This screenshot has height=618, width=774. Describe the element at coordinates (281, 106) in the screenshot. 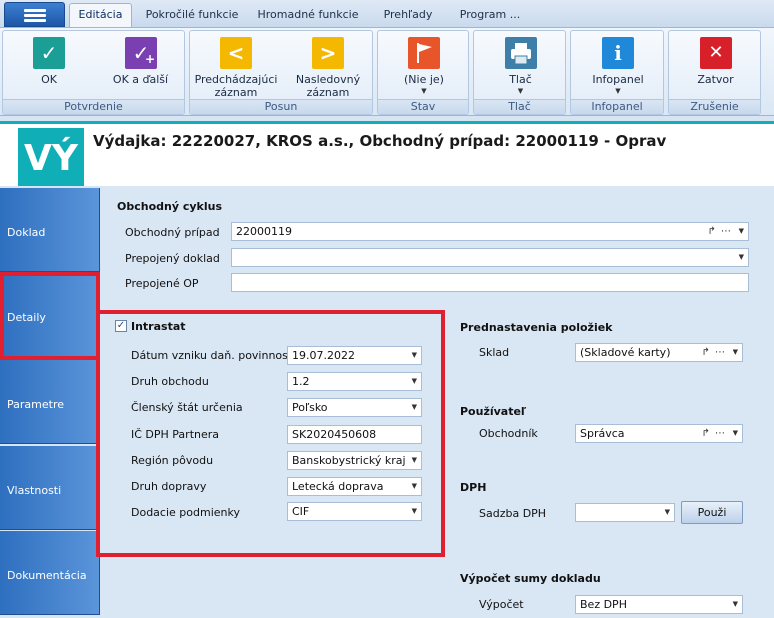

I see `group-label-posun: Posun` at that location.